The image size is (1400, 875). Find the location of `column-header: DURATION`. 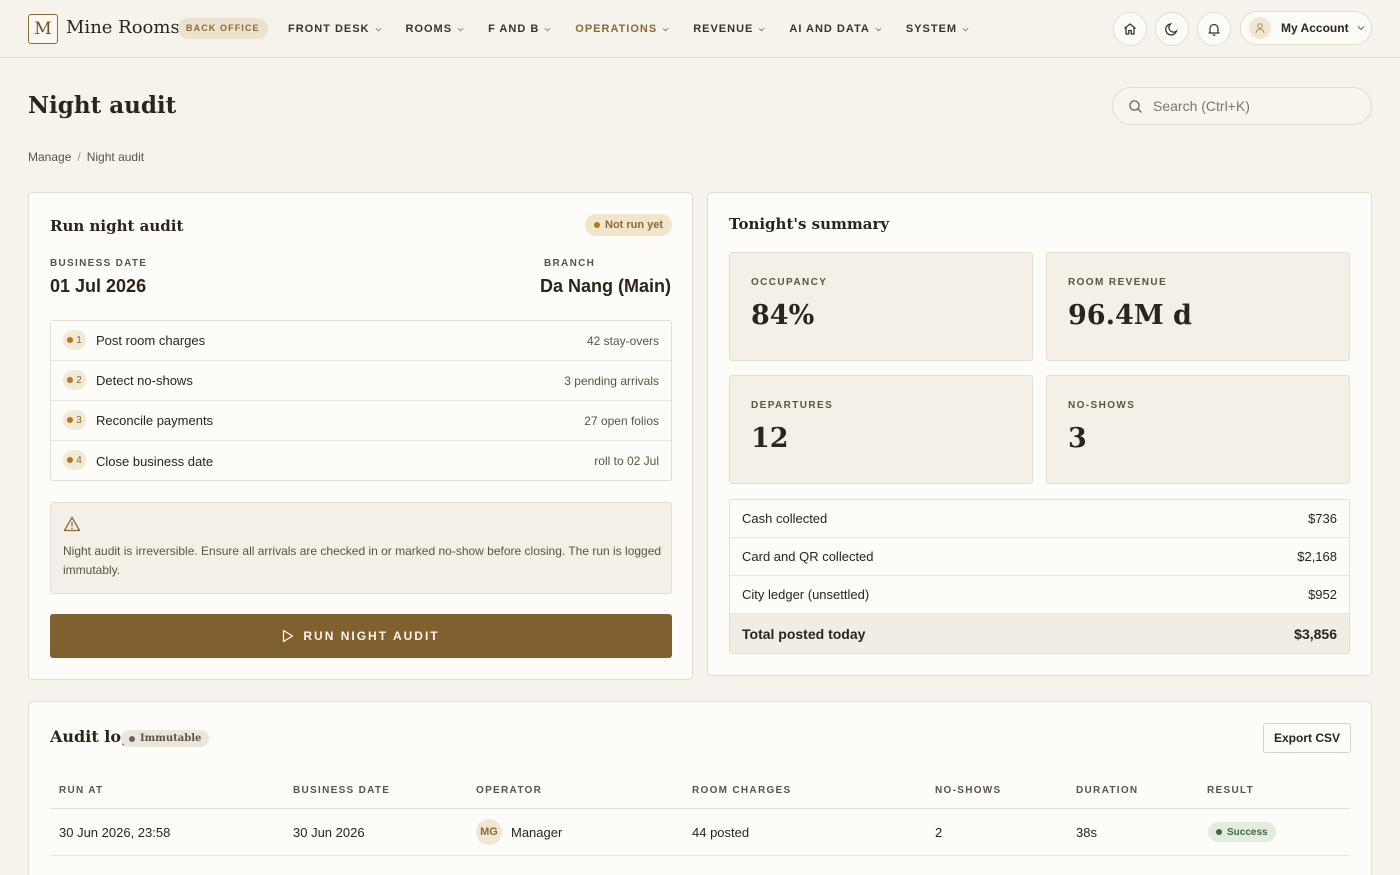

column-header: DURATION is located at coordinates (1107, 790).